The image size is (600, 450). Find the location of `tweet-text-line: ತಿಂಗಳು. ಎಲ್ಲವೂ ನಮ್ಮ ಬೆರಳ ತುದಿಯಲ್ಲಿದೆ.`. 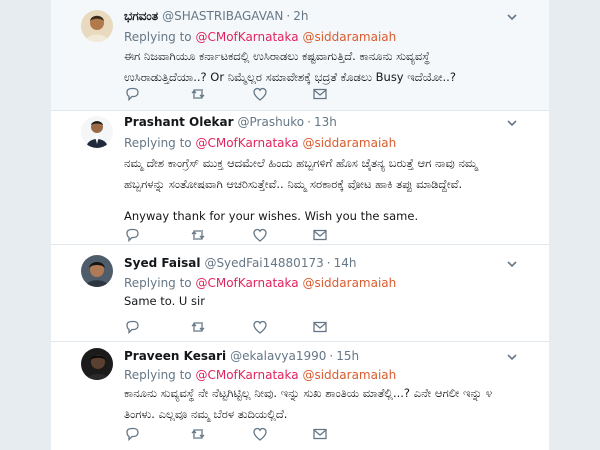

tweet-text-line: ತಿಂಗಳು. ಎಲ್ಲವೂ ನಮ್ಮ ಬೆರಳ ತುದಿಯಲ್ಲಿದೆ. is located at coordinates (206, 414).